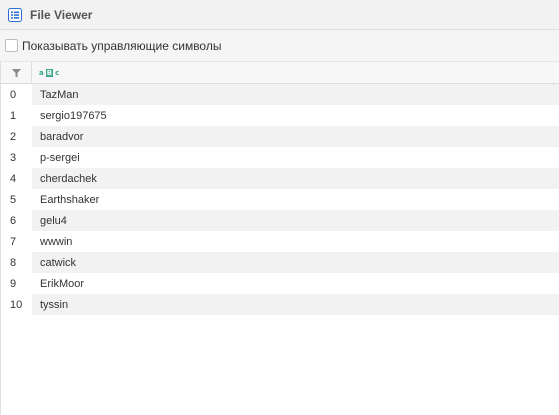 This screenshot has height=415, width=559. What do you see at coordinates (13, 262) in the screenshot?
I see `row-index: 8` at bounding box center [13, 262].